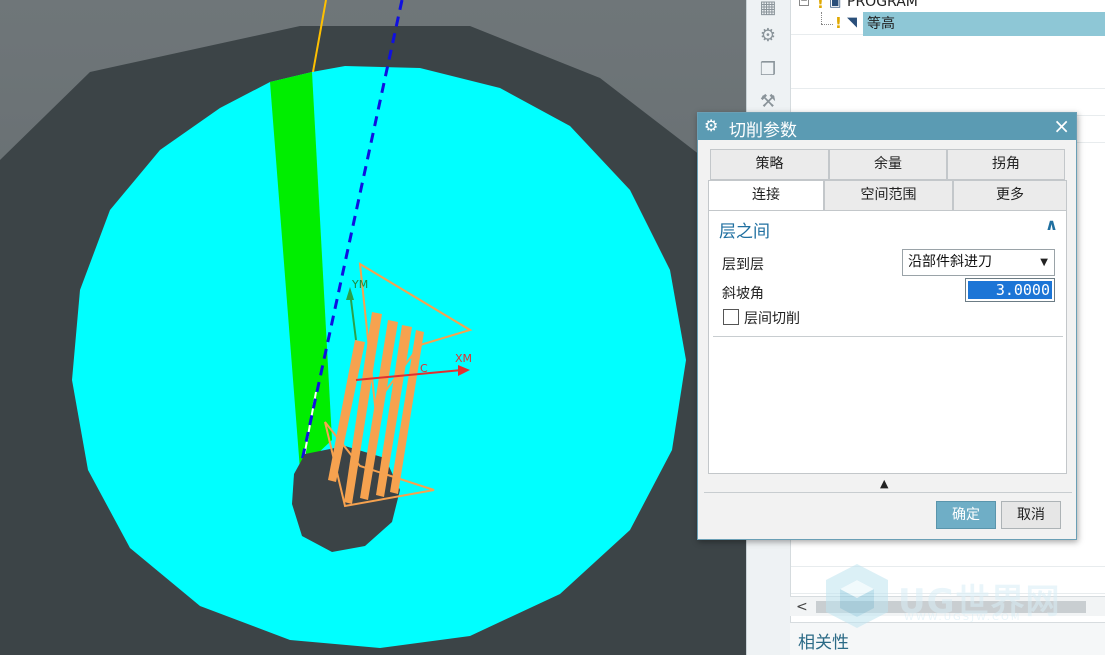 The image size is (1105, 655). I want to click on ok-button: 确定, so click(966, 515).